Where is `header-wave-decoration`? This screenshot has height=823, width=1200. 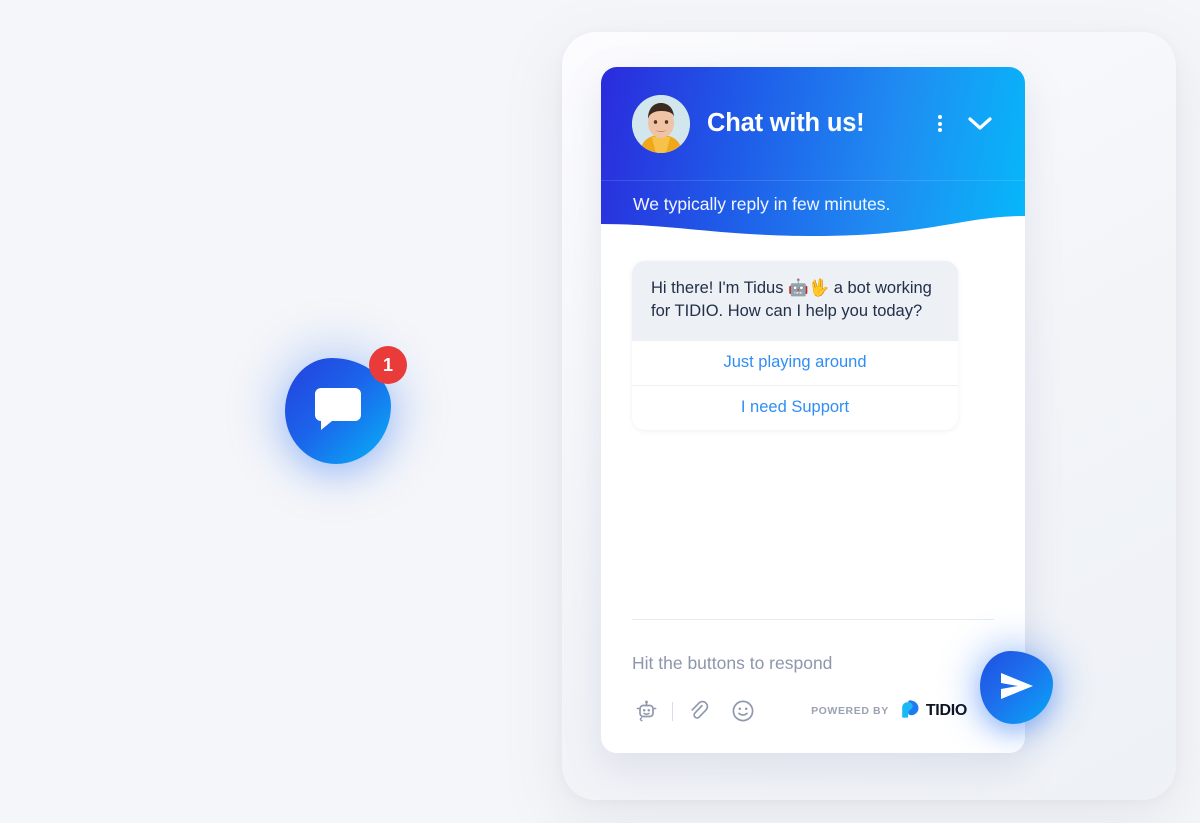 header-wave-decoration is located at coordinates (813, 228).